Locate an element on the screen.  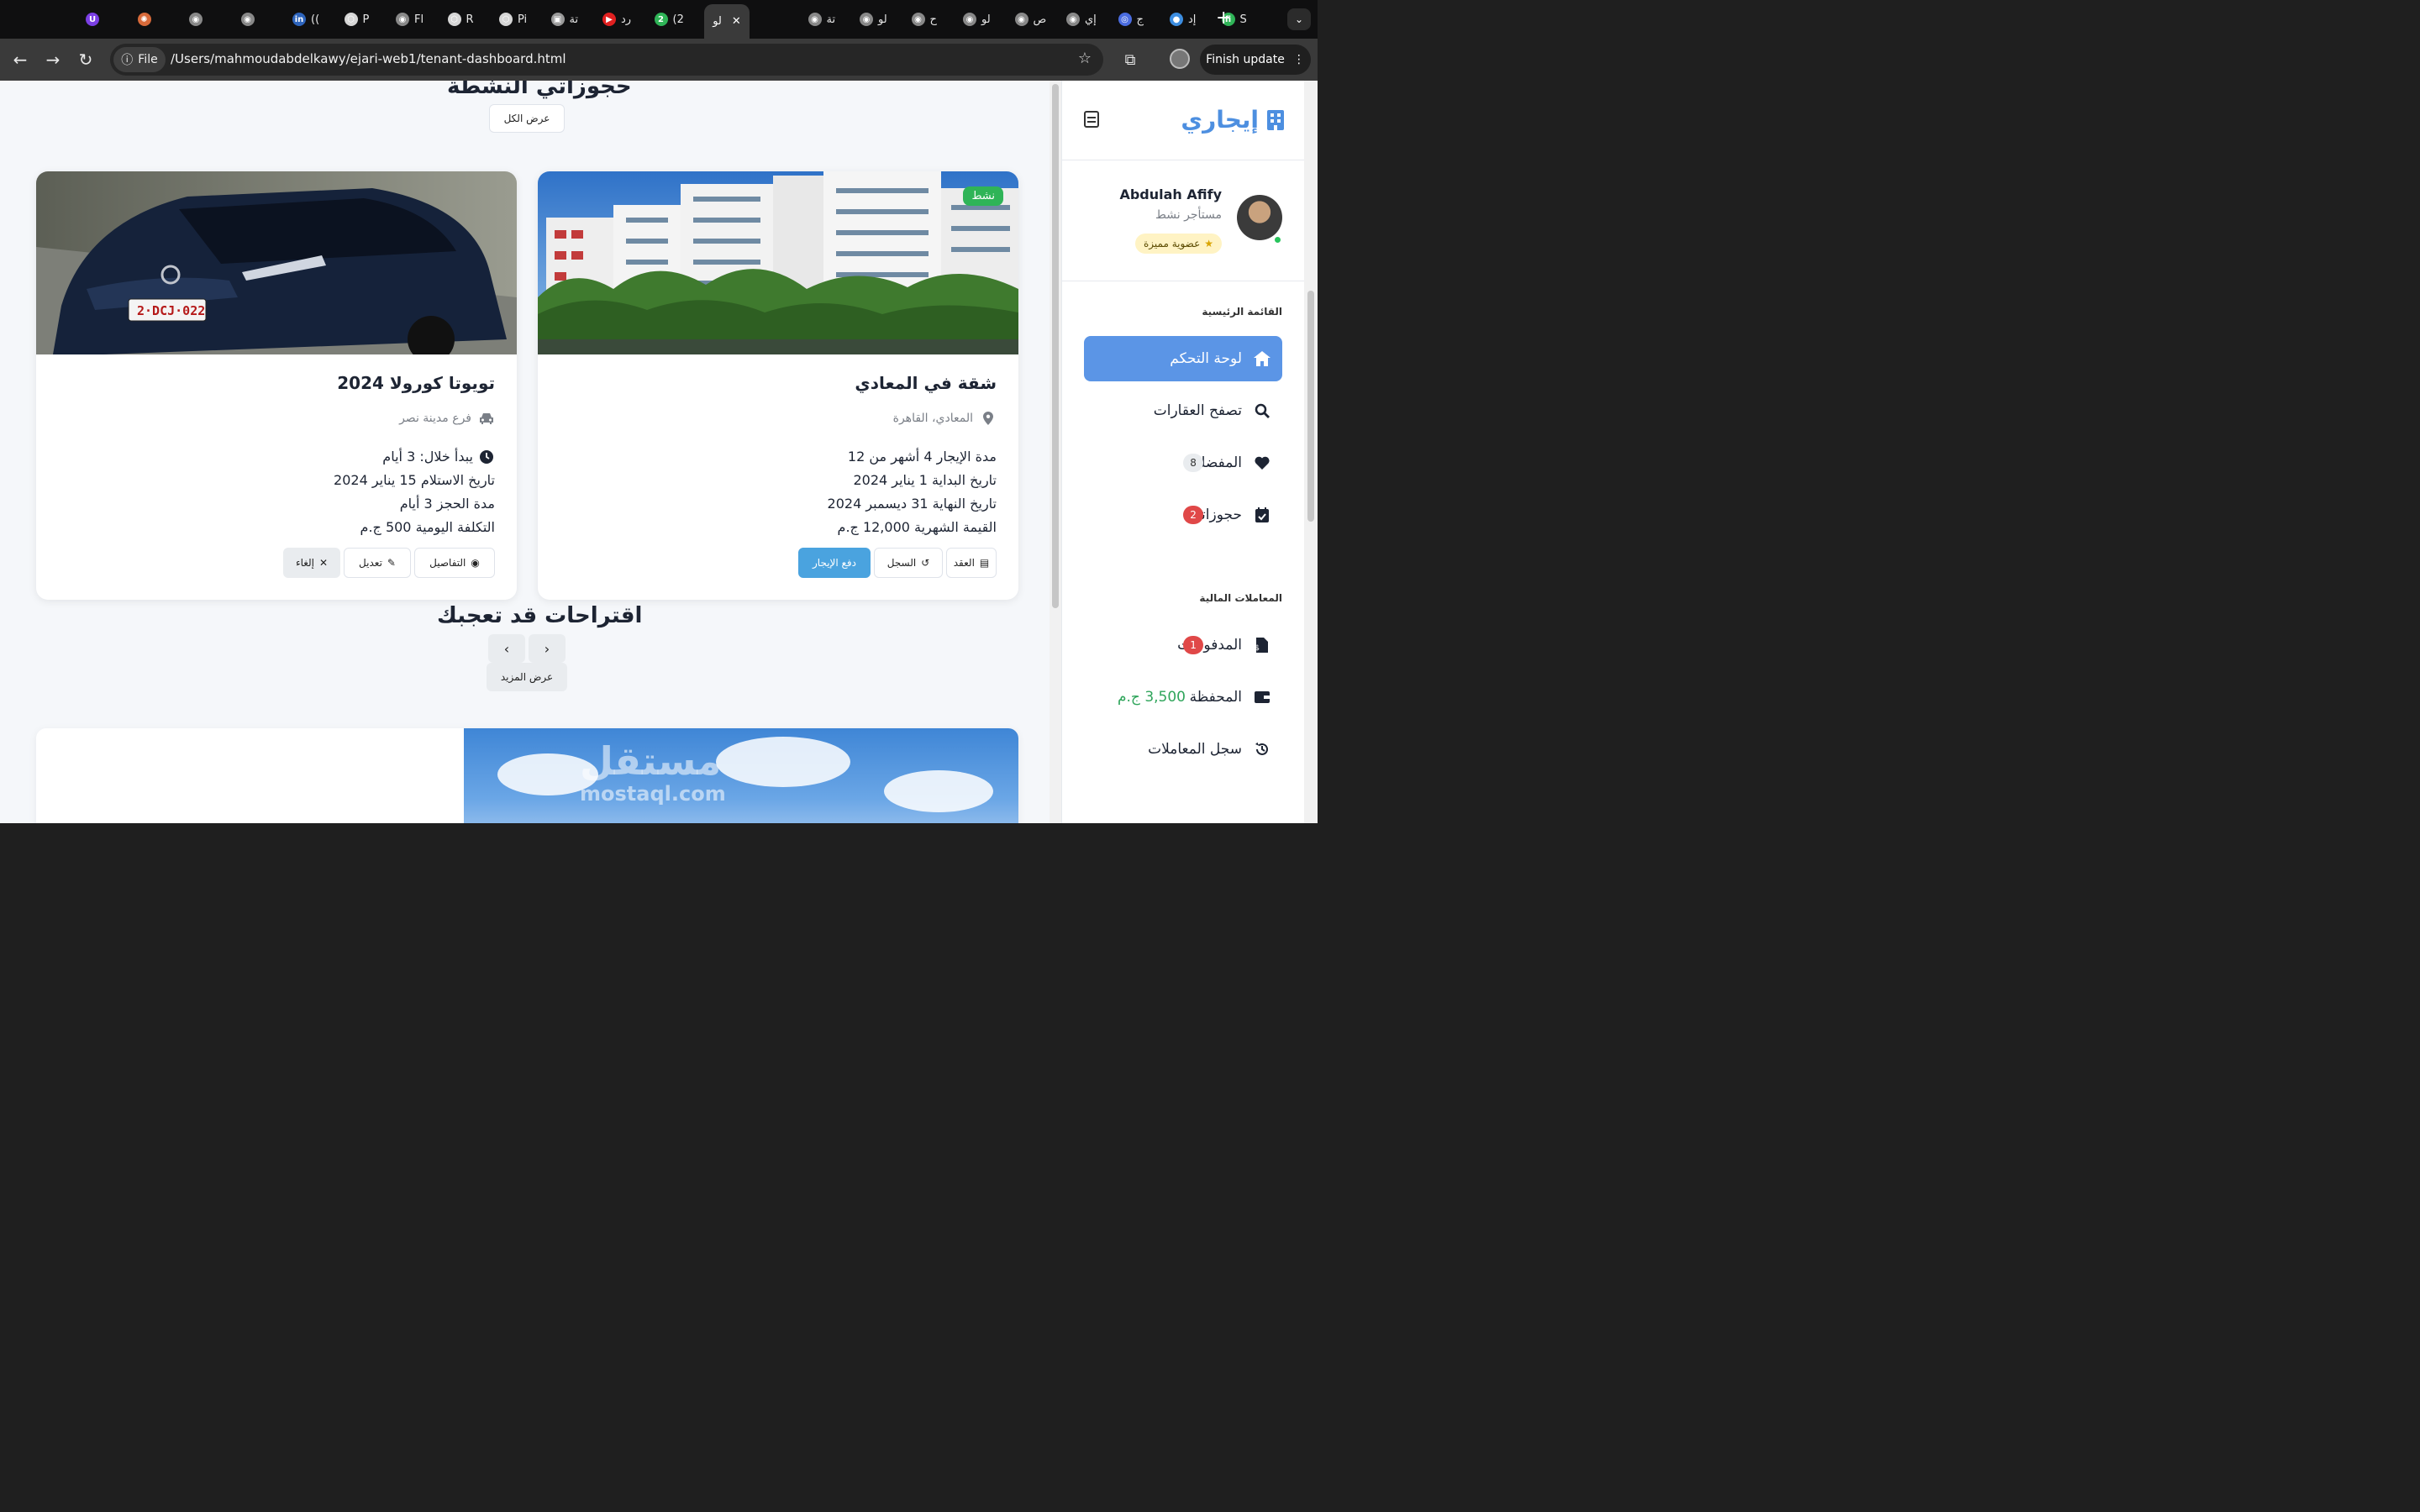
browser-tab: ⬡ P is located at coordinates (356, 19).